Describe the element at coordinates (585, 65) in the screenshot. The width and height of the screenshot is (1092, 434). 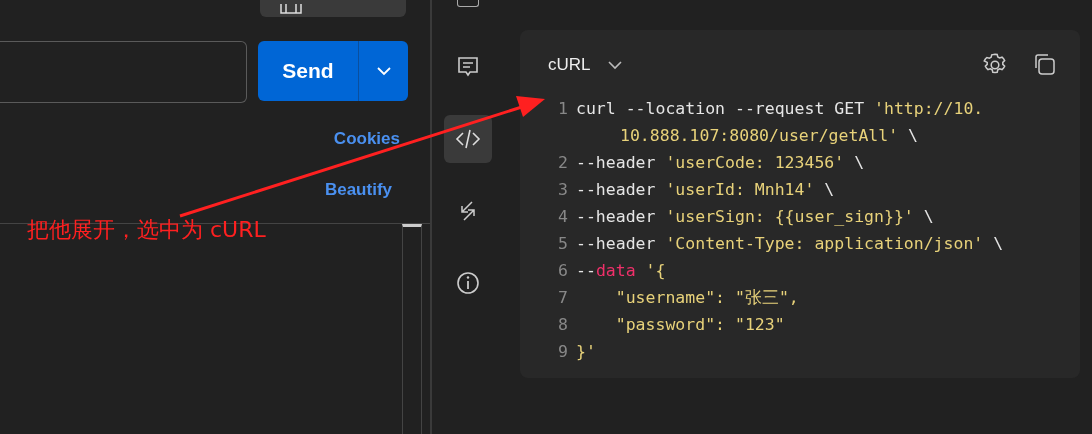
I see `language-dropdown: cURL` at that location.